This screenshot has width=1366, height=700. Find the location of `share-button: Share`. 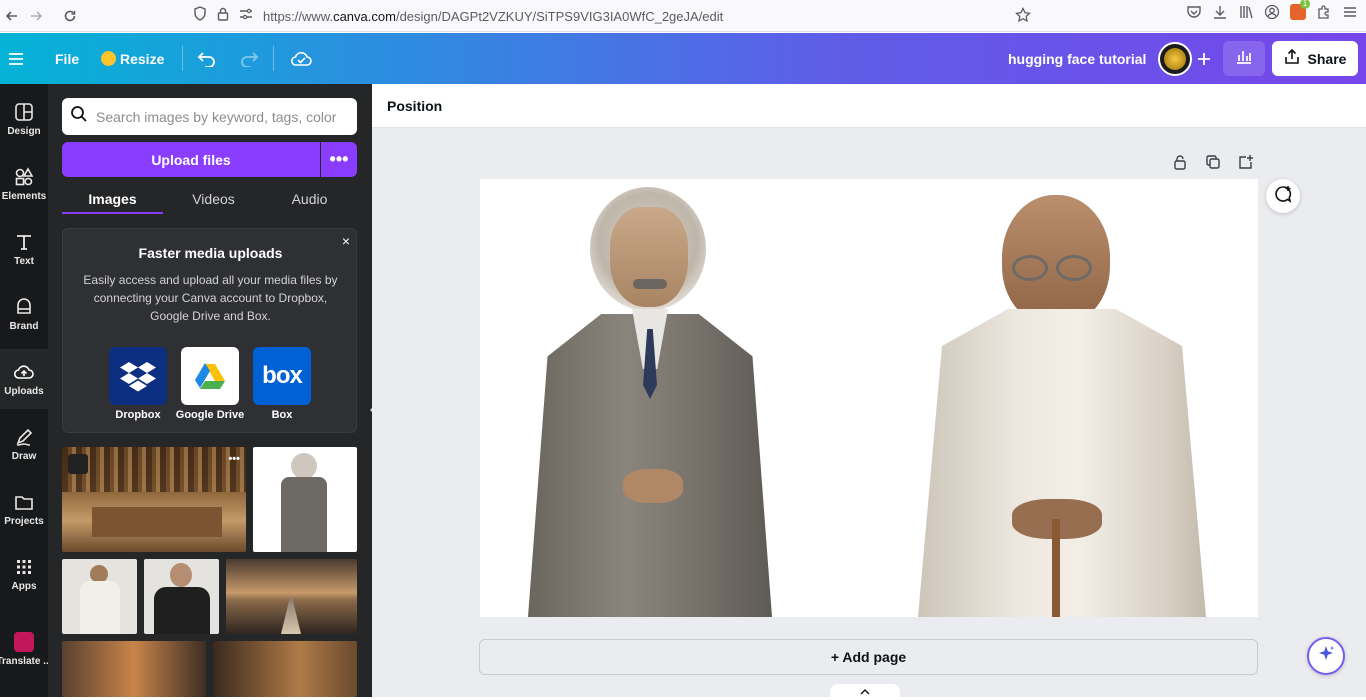

share-button: Share is located at coordinates (1315, 58).